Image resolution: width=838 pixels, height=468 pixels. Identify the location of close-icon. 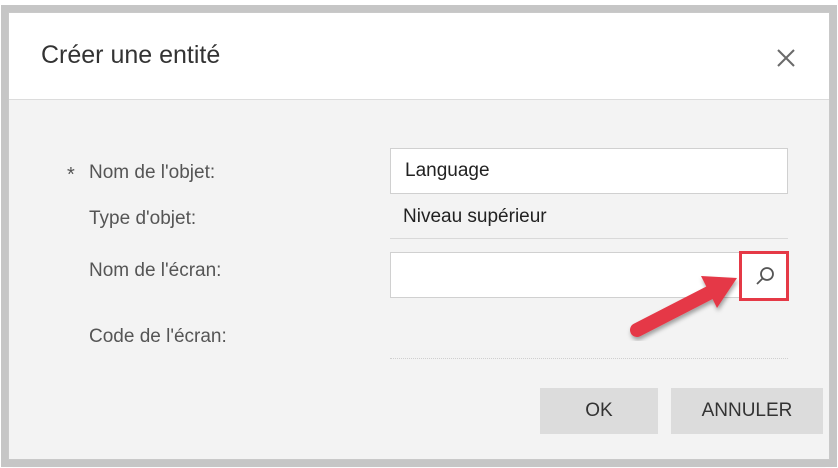
(786, 58).